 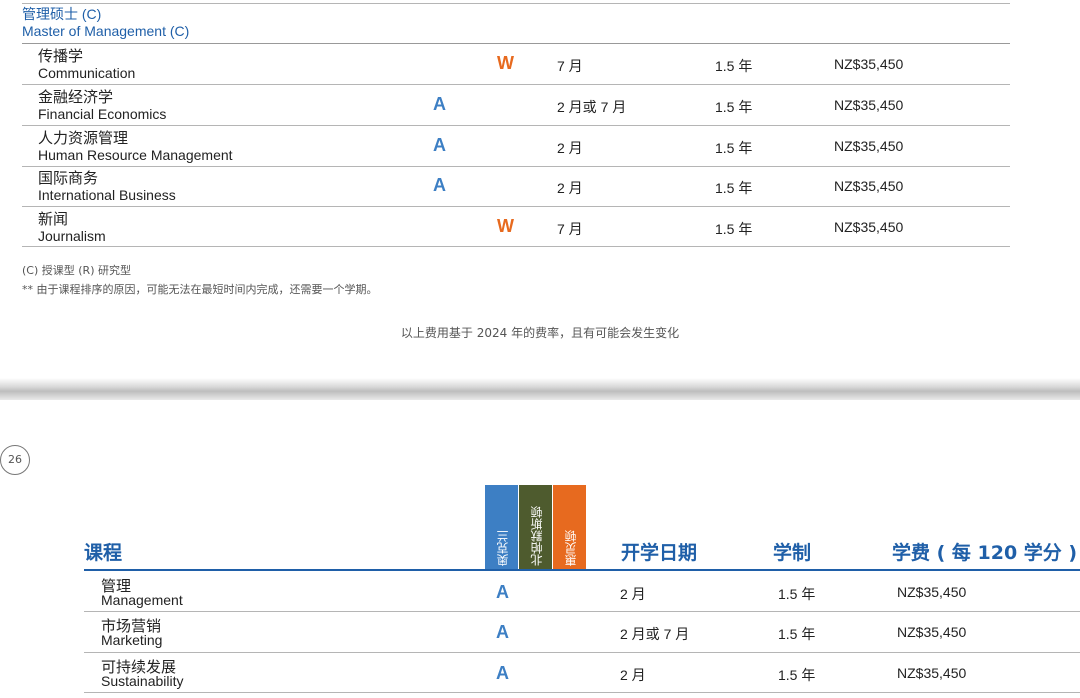 I want to click on page-divider, so click(x=540, y=389).